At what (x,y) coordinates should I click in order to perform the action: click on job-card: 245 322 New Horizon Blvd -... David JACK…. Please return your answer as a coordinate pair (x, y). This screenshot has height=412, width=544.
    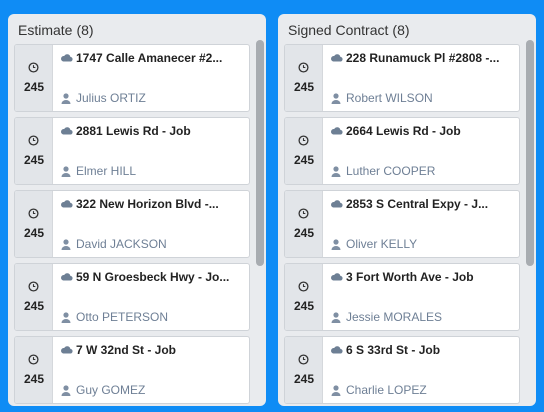
    Looking at the image, I should click on (132, 224).